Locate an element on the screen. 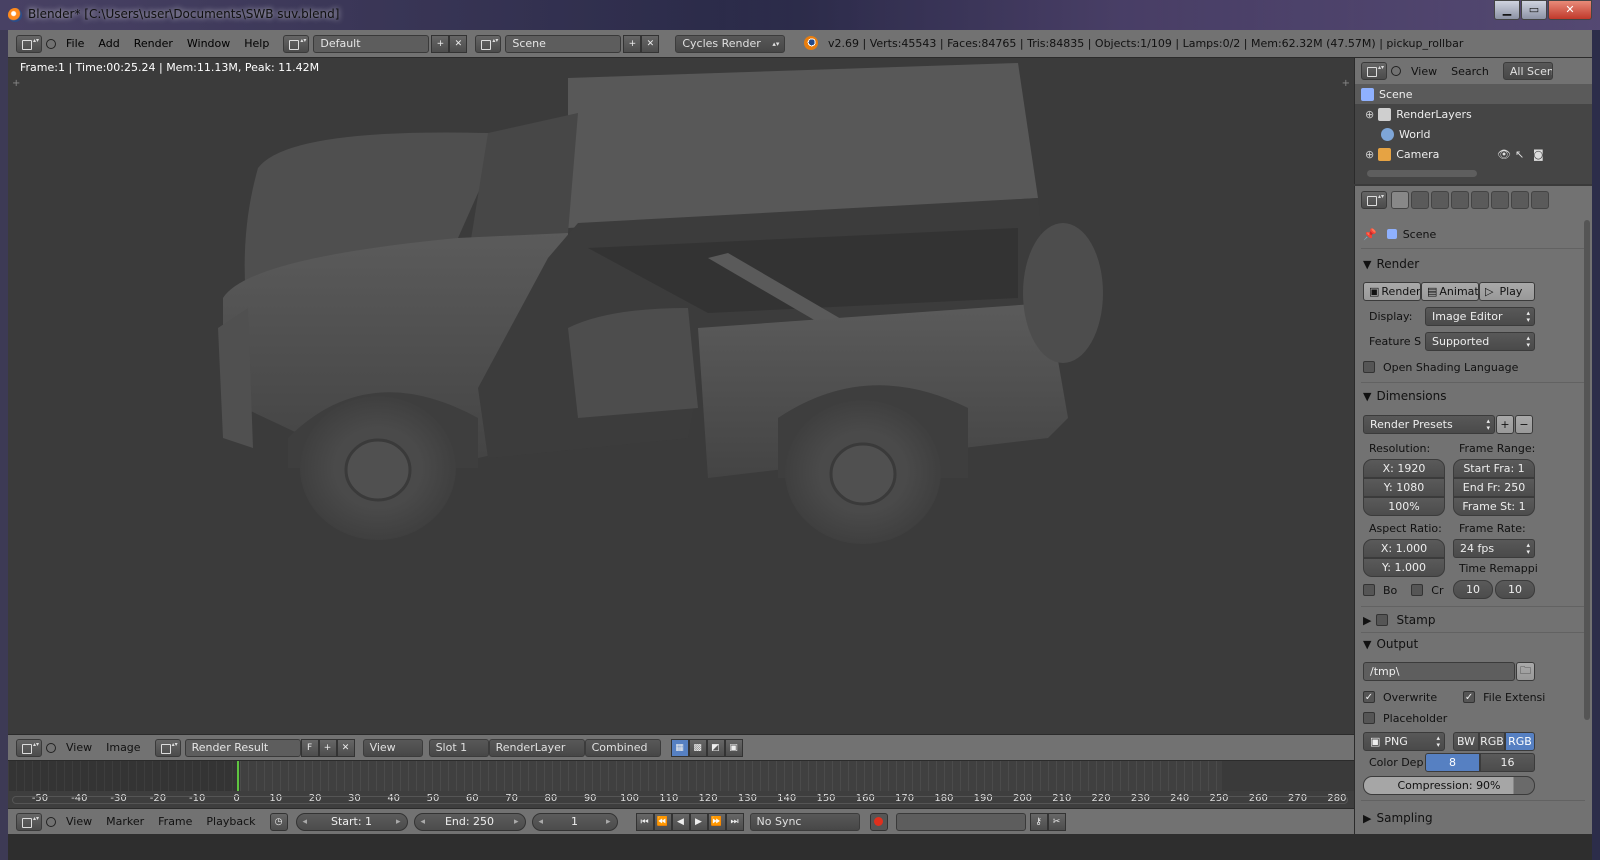 This screenshot has width=1600, height=860. add-scene-icon: + is located at coordinates (632, 43).